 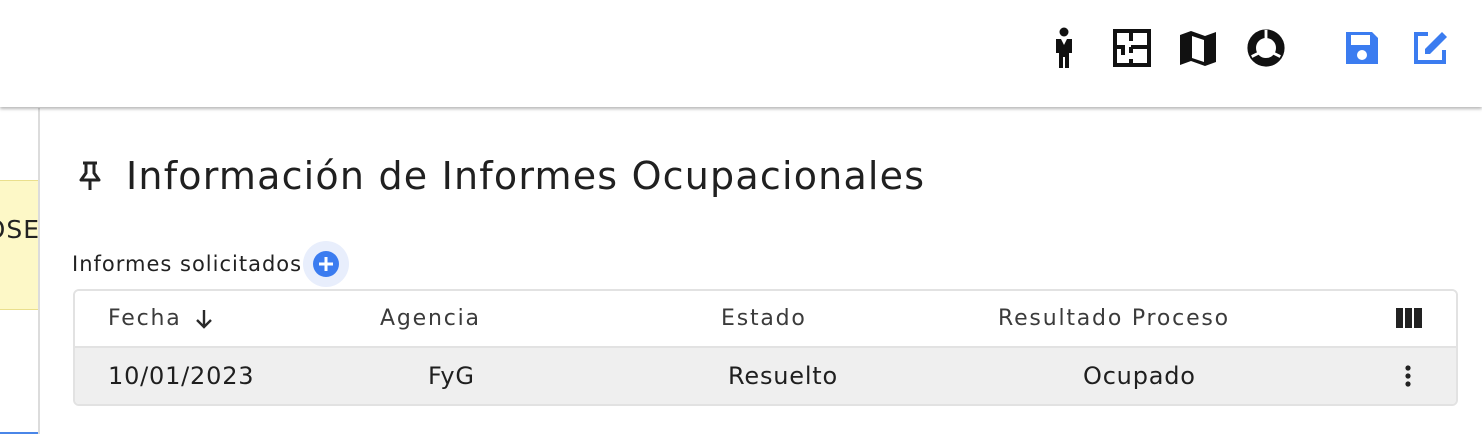 I want to click on donut-chart-icon, so click(x=1266, y=48).